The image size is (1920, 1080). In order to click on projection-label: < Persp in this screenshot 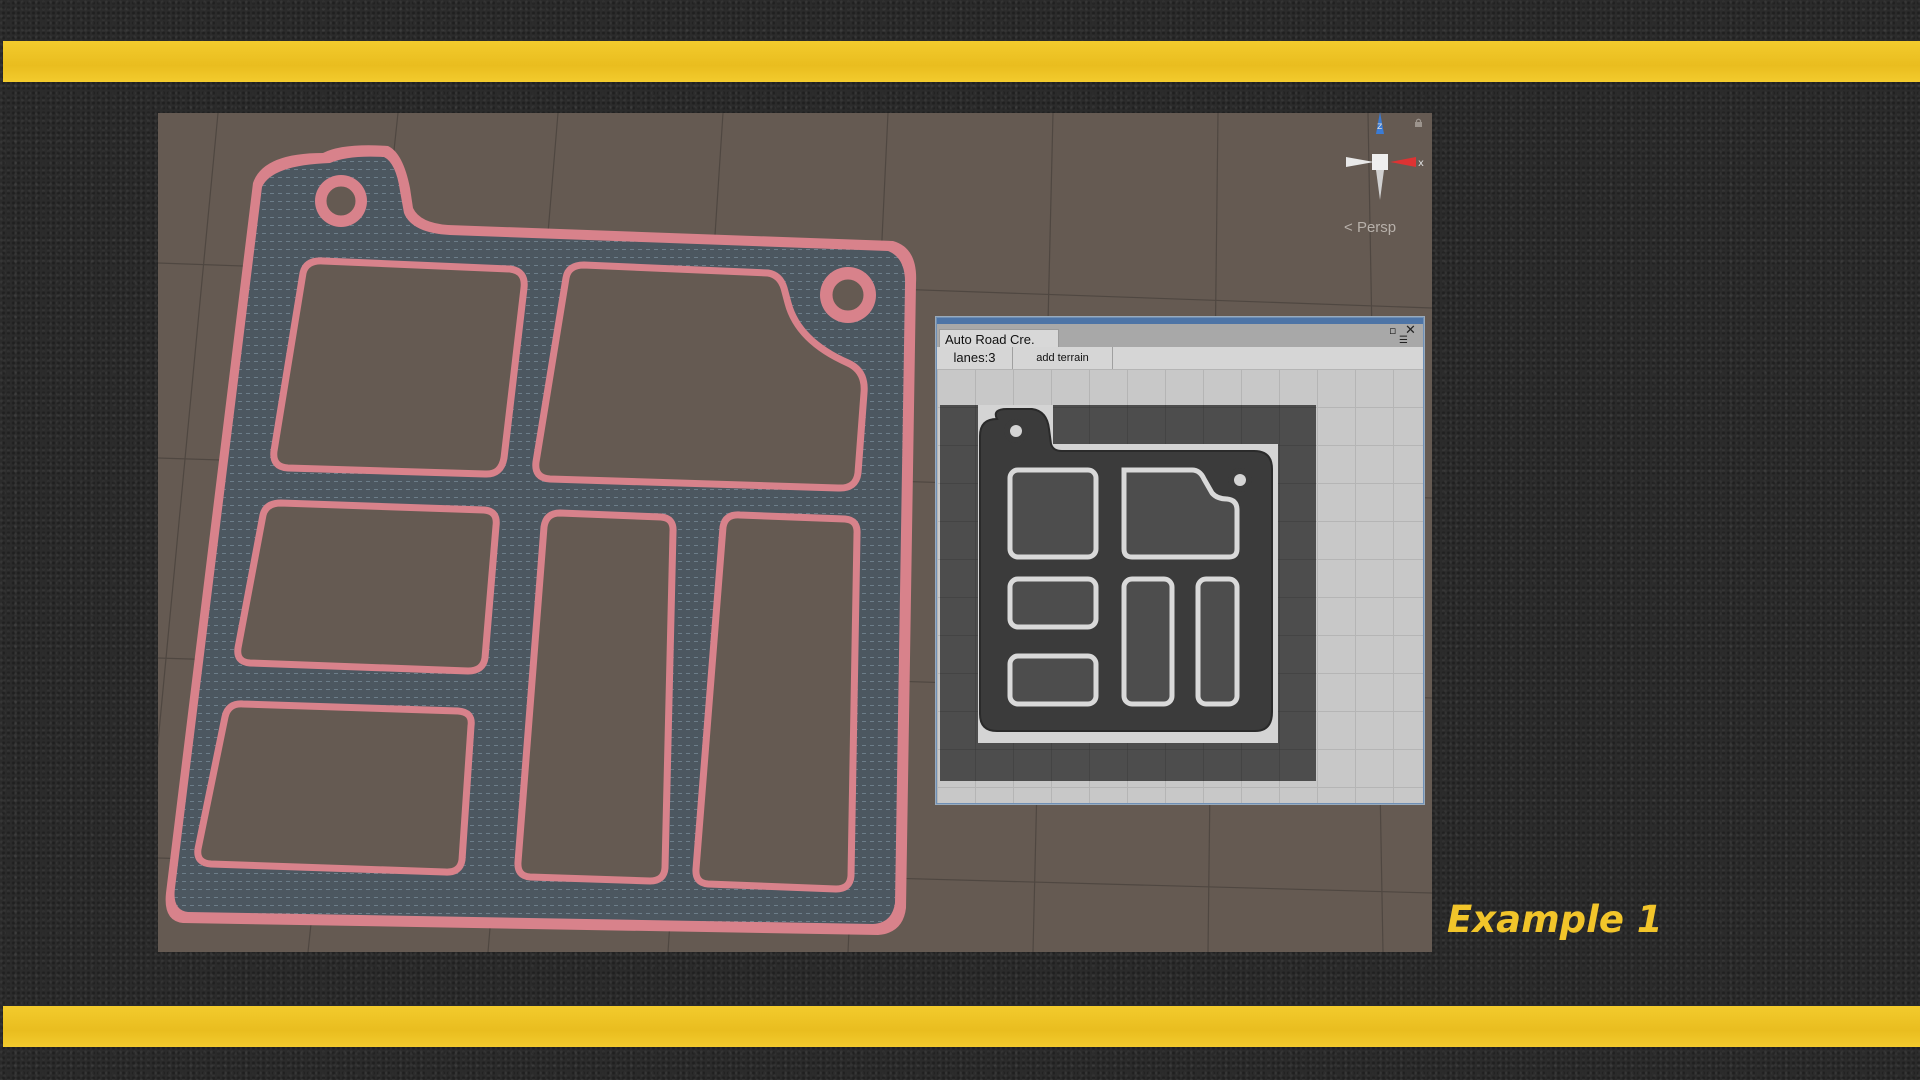, I will do `click(1370, 227)`.